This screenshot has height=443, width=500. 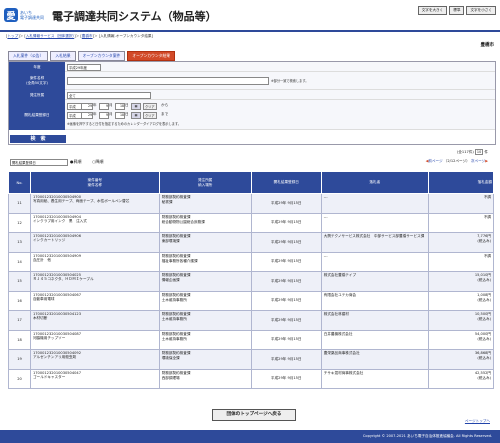 I want to click on row-case: 170001232010030504025 ＲＪ４５コネクタ、ＨＤＭＩケーブル, so click(x=94, y=281).